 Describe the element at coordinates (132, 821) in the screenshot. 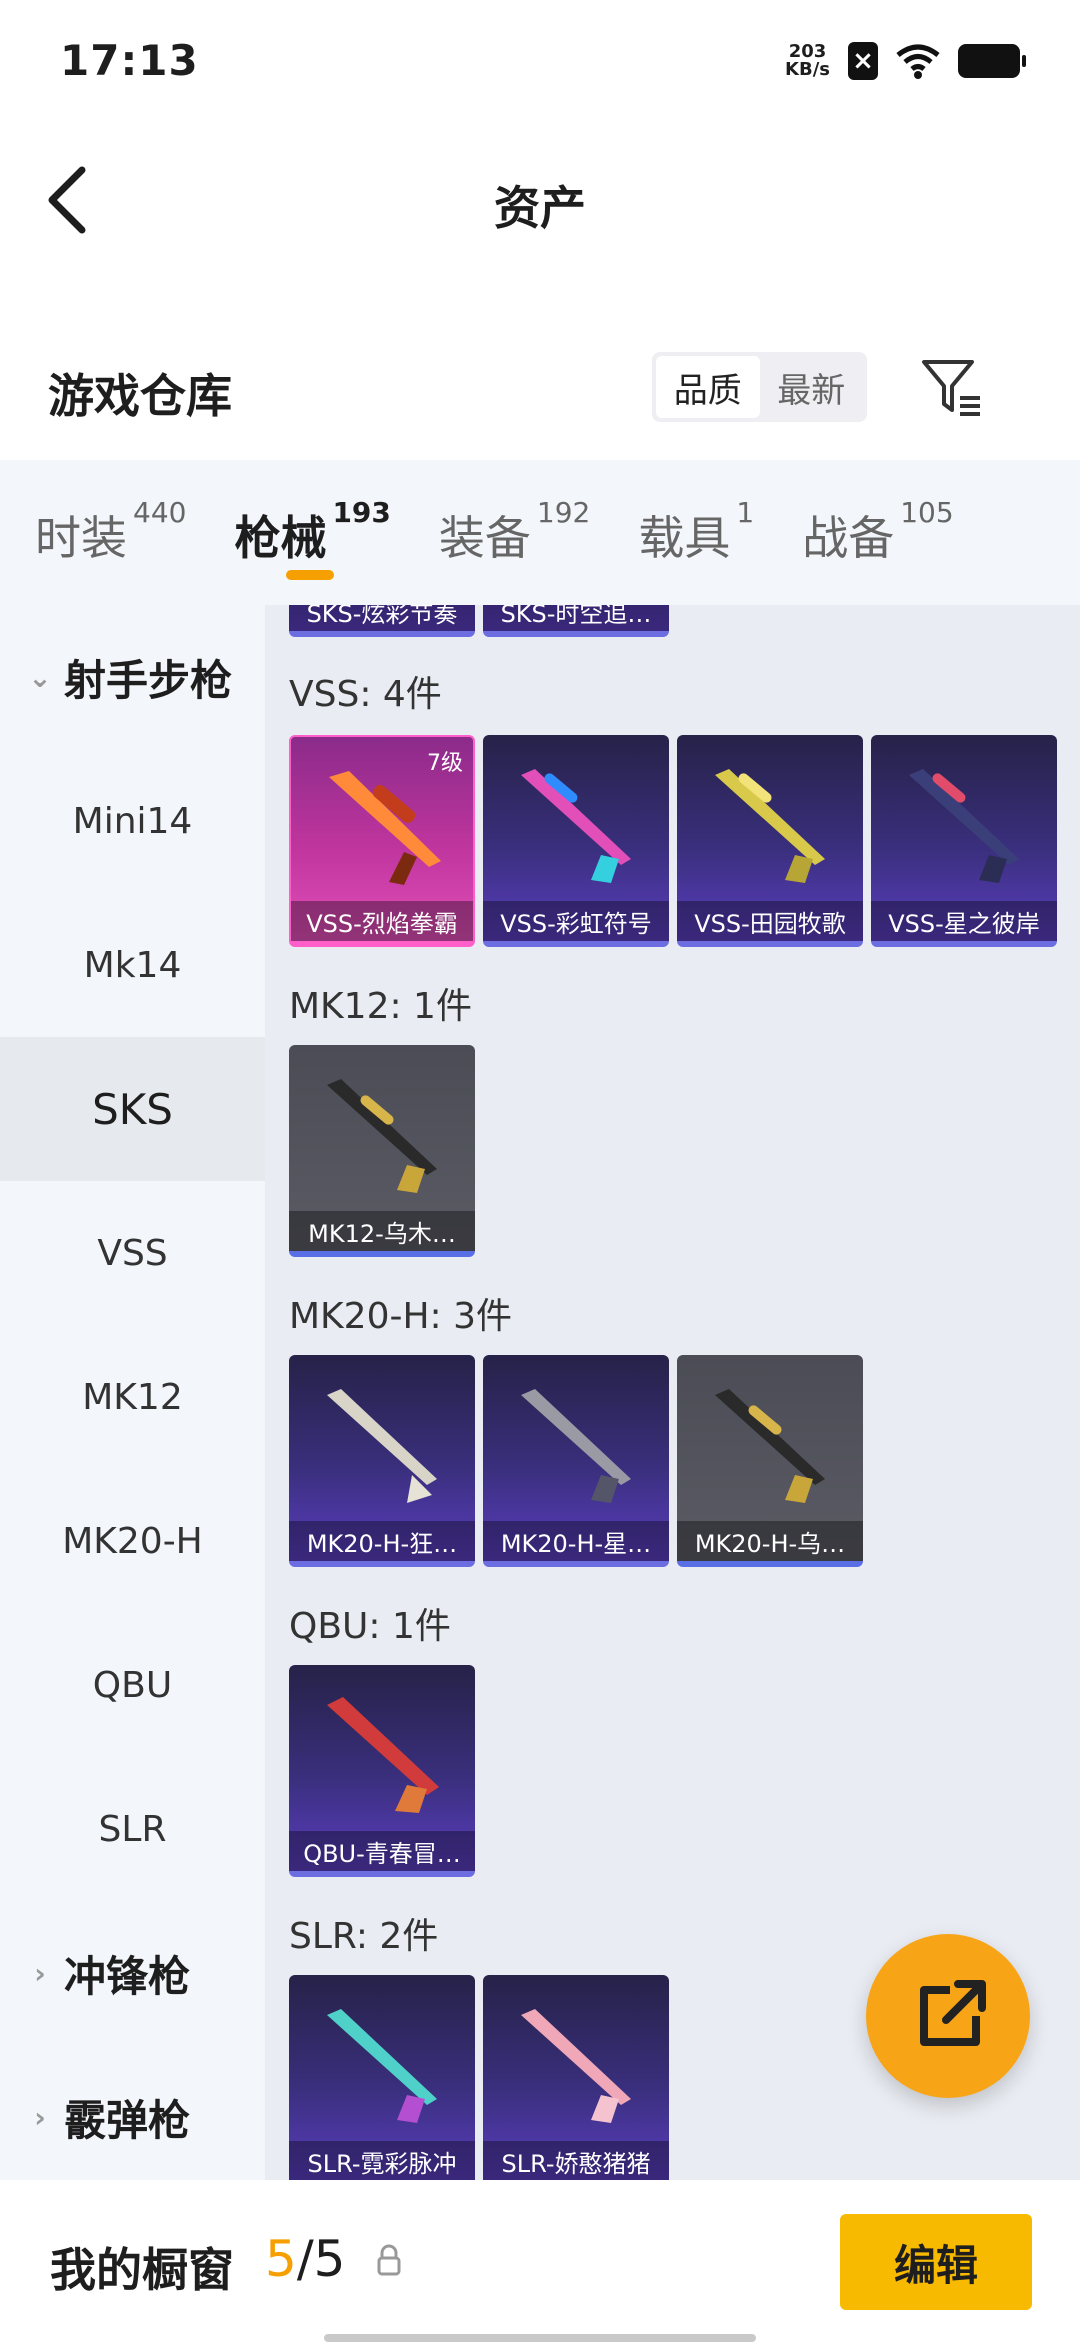

I see `sidebar-item-mini14: Mini14` at that location.